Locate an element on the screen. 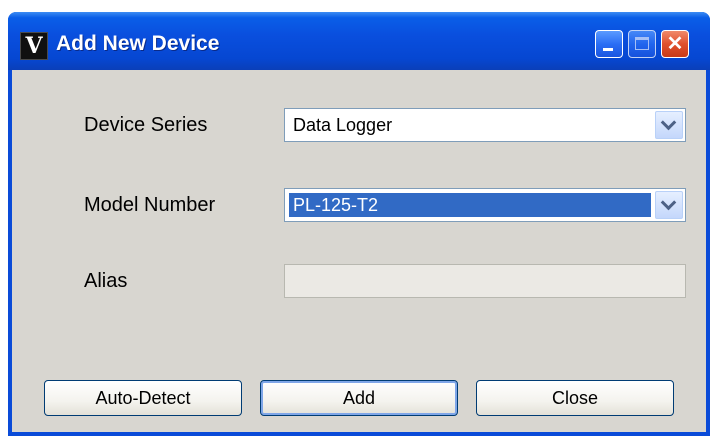 The height and width of the screenshot is (441, 718). close-button: Close is located at coordinates (575, 398).